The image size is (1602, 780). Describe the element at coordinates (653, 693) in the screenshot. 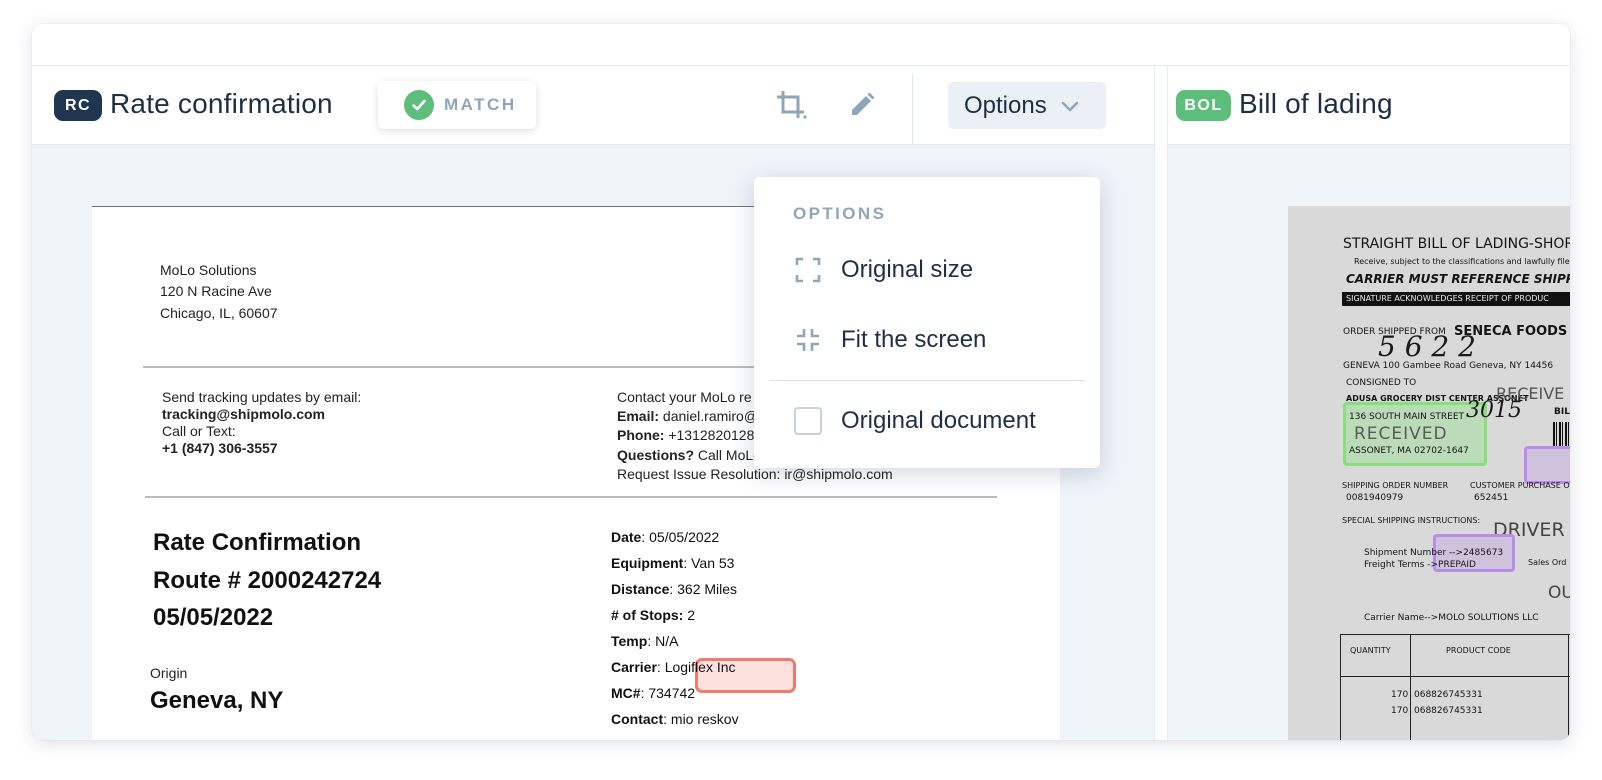

I see `field-mc: MC#: 734742` at that location.